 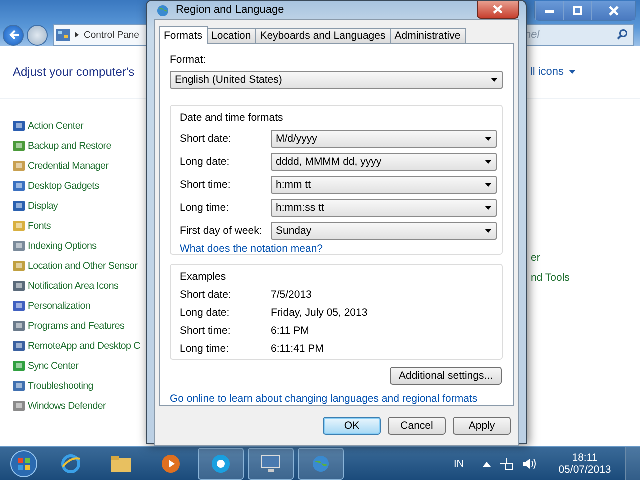 I want to click on tab: Administrative, so click(x=428, y=35).